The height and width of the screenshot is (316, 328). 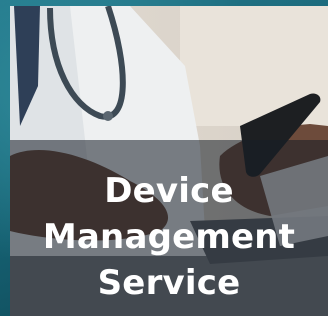 I want to click on card-title-line-1: Device, so click(x=169, y=191).